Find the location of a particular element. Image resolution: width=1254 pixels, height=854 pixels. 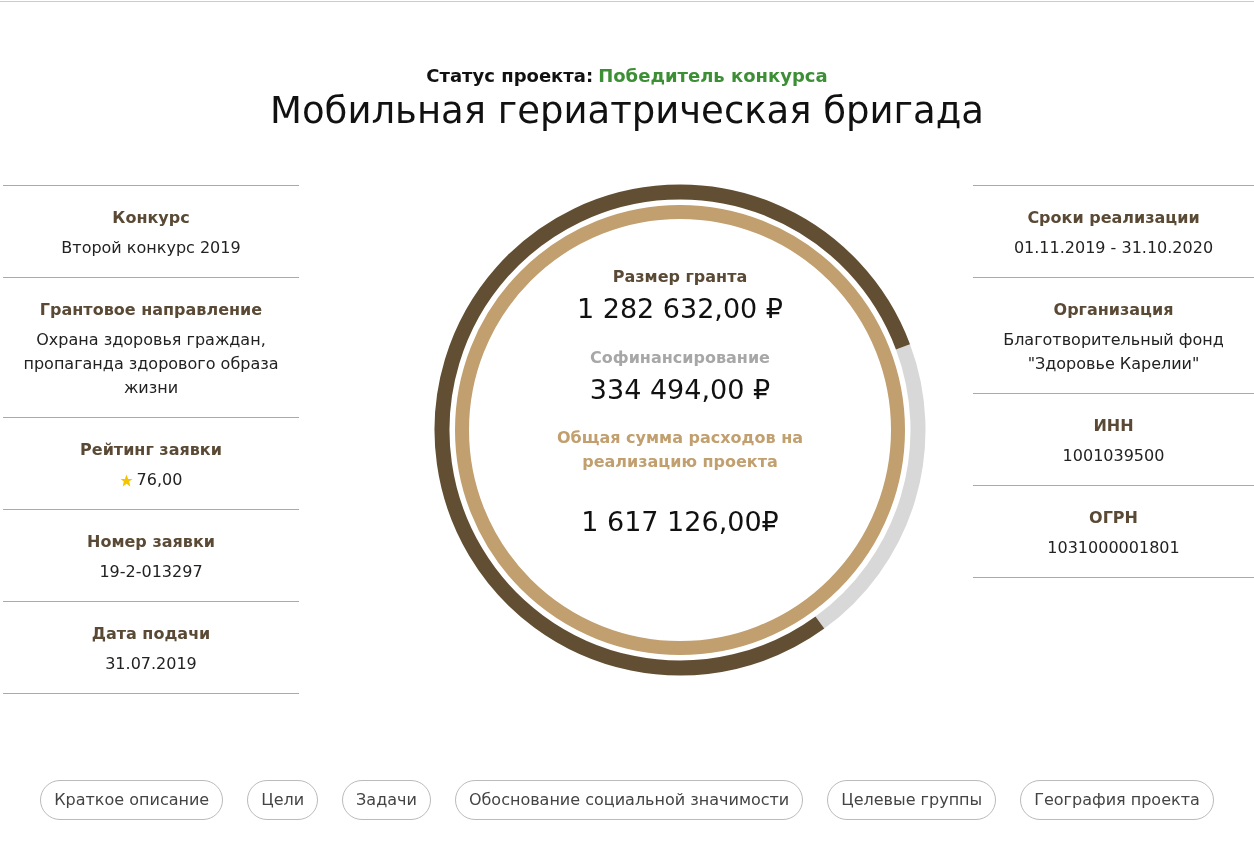

field-label: Сроки реализации is located at coordinates (1113, 218).